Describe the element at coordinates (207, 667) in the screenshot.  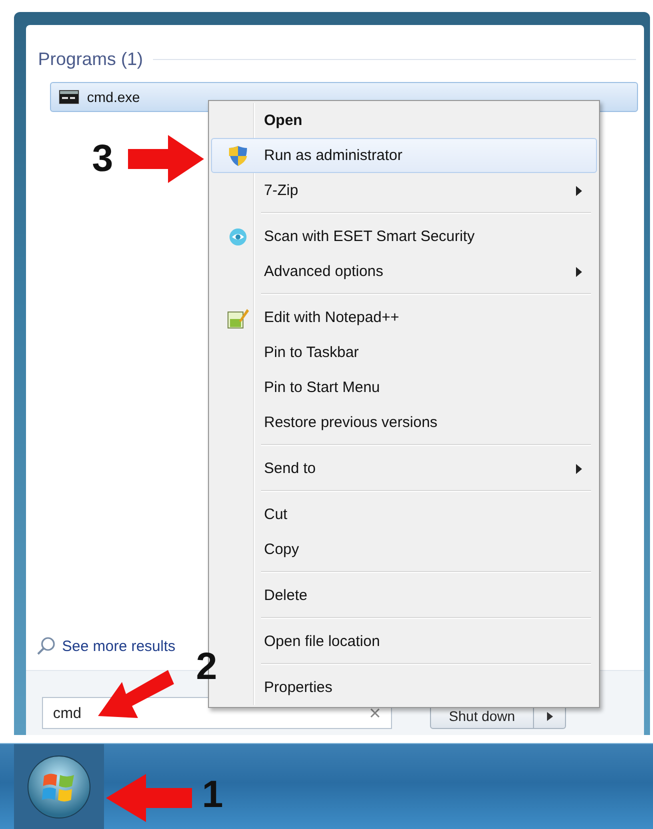
I see `step-number: 2` at that location.